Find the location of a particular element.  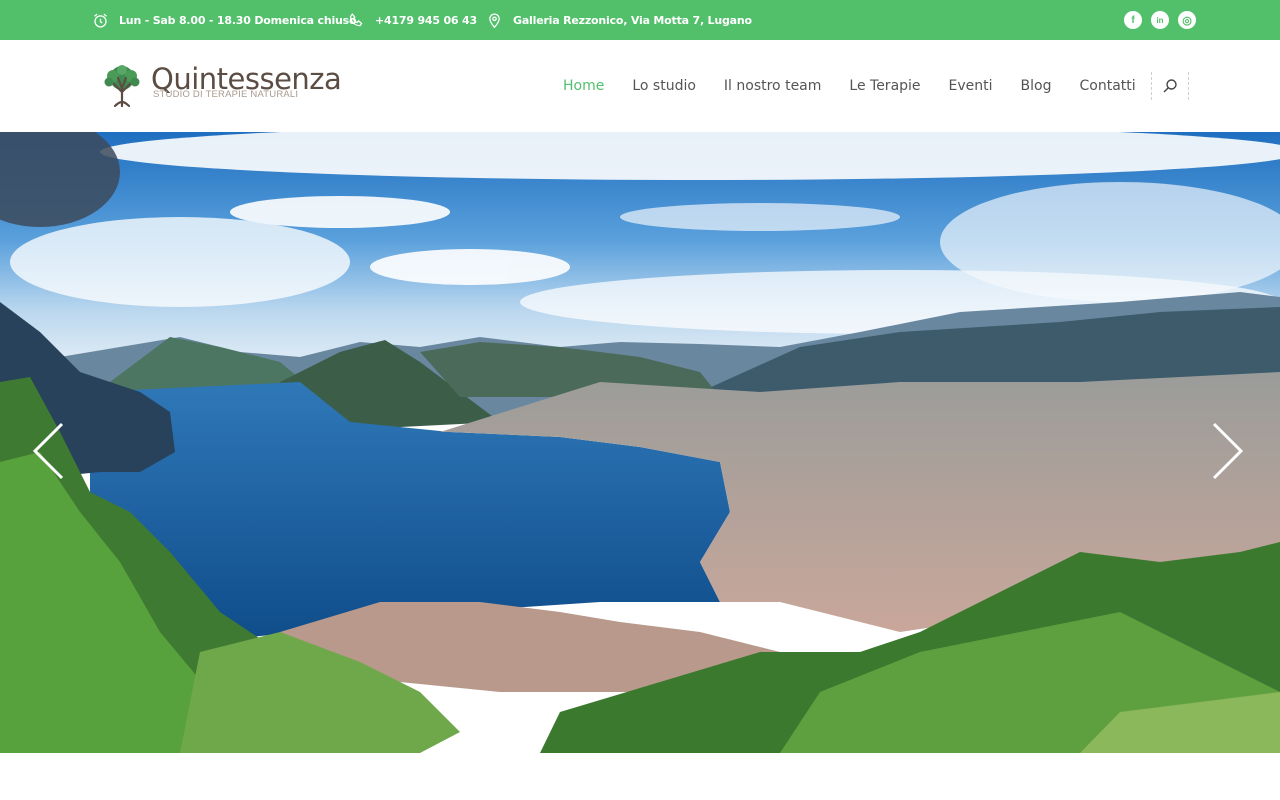

alarm-clock-icon is located at coordinates (100, 20).